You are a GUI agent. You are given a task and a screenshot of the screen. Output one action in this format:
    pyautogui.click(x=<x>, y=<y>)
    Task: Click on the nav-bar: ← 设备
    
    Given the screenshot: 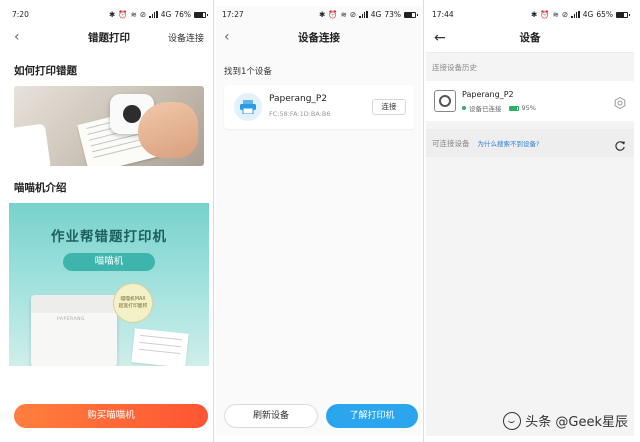 What is the action you would take?
    pyautogui.click(x=530, y=38)
    